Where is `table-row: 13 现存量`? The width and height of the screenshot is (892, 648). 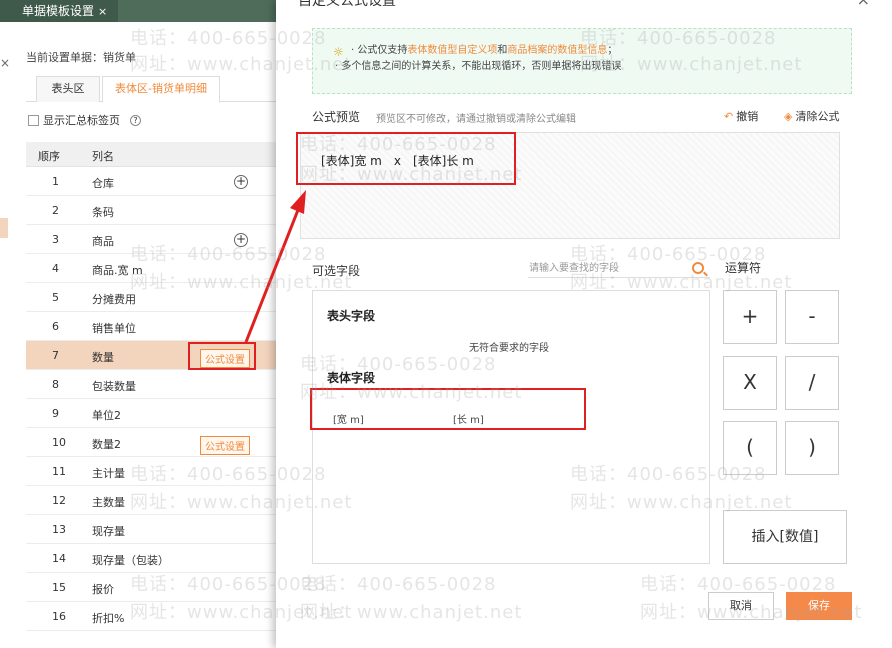 table-row: 13 现存量 is located at coordinates (151, 529).